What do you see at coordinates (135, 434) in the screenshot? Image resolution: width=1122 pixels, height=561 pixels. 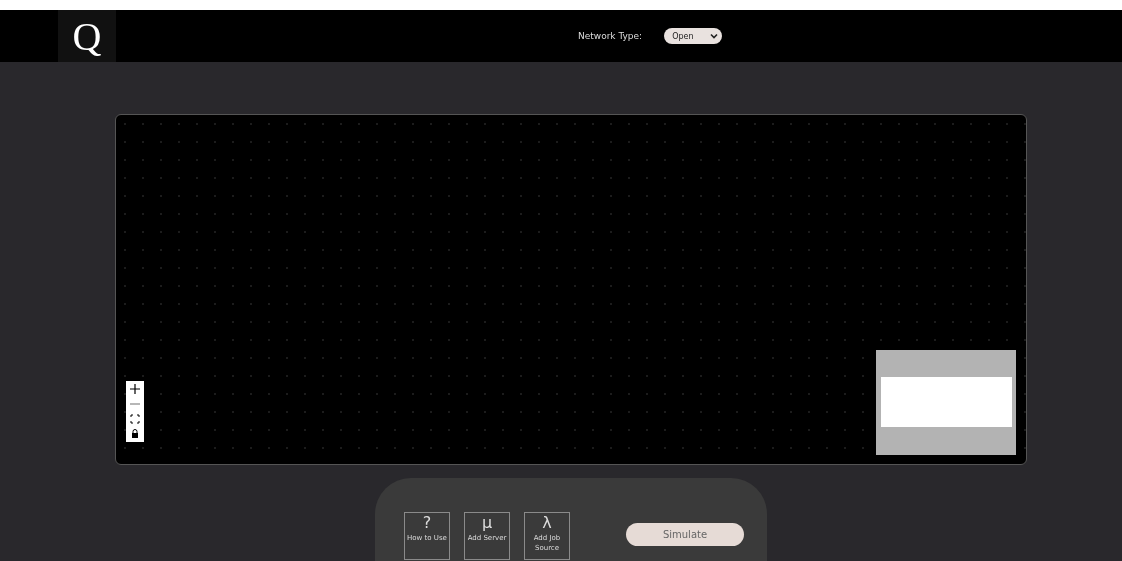 I see `lock-icon` at bounding box center [135, 434].